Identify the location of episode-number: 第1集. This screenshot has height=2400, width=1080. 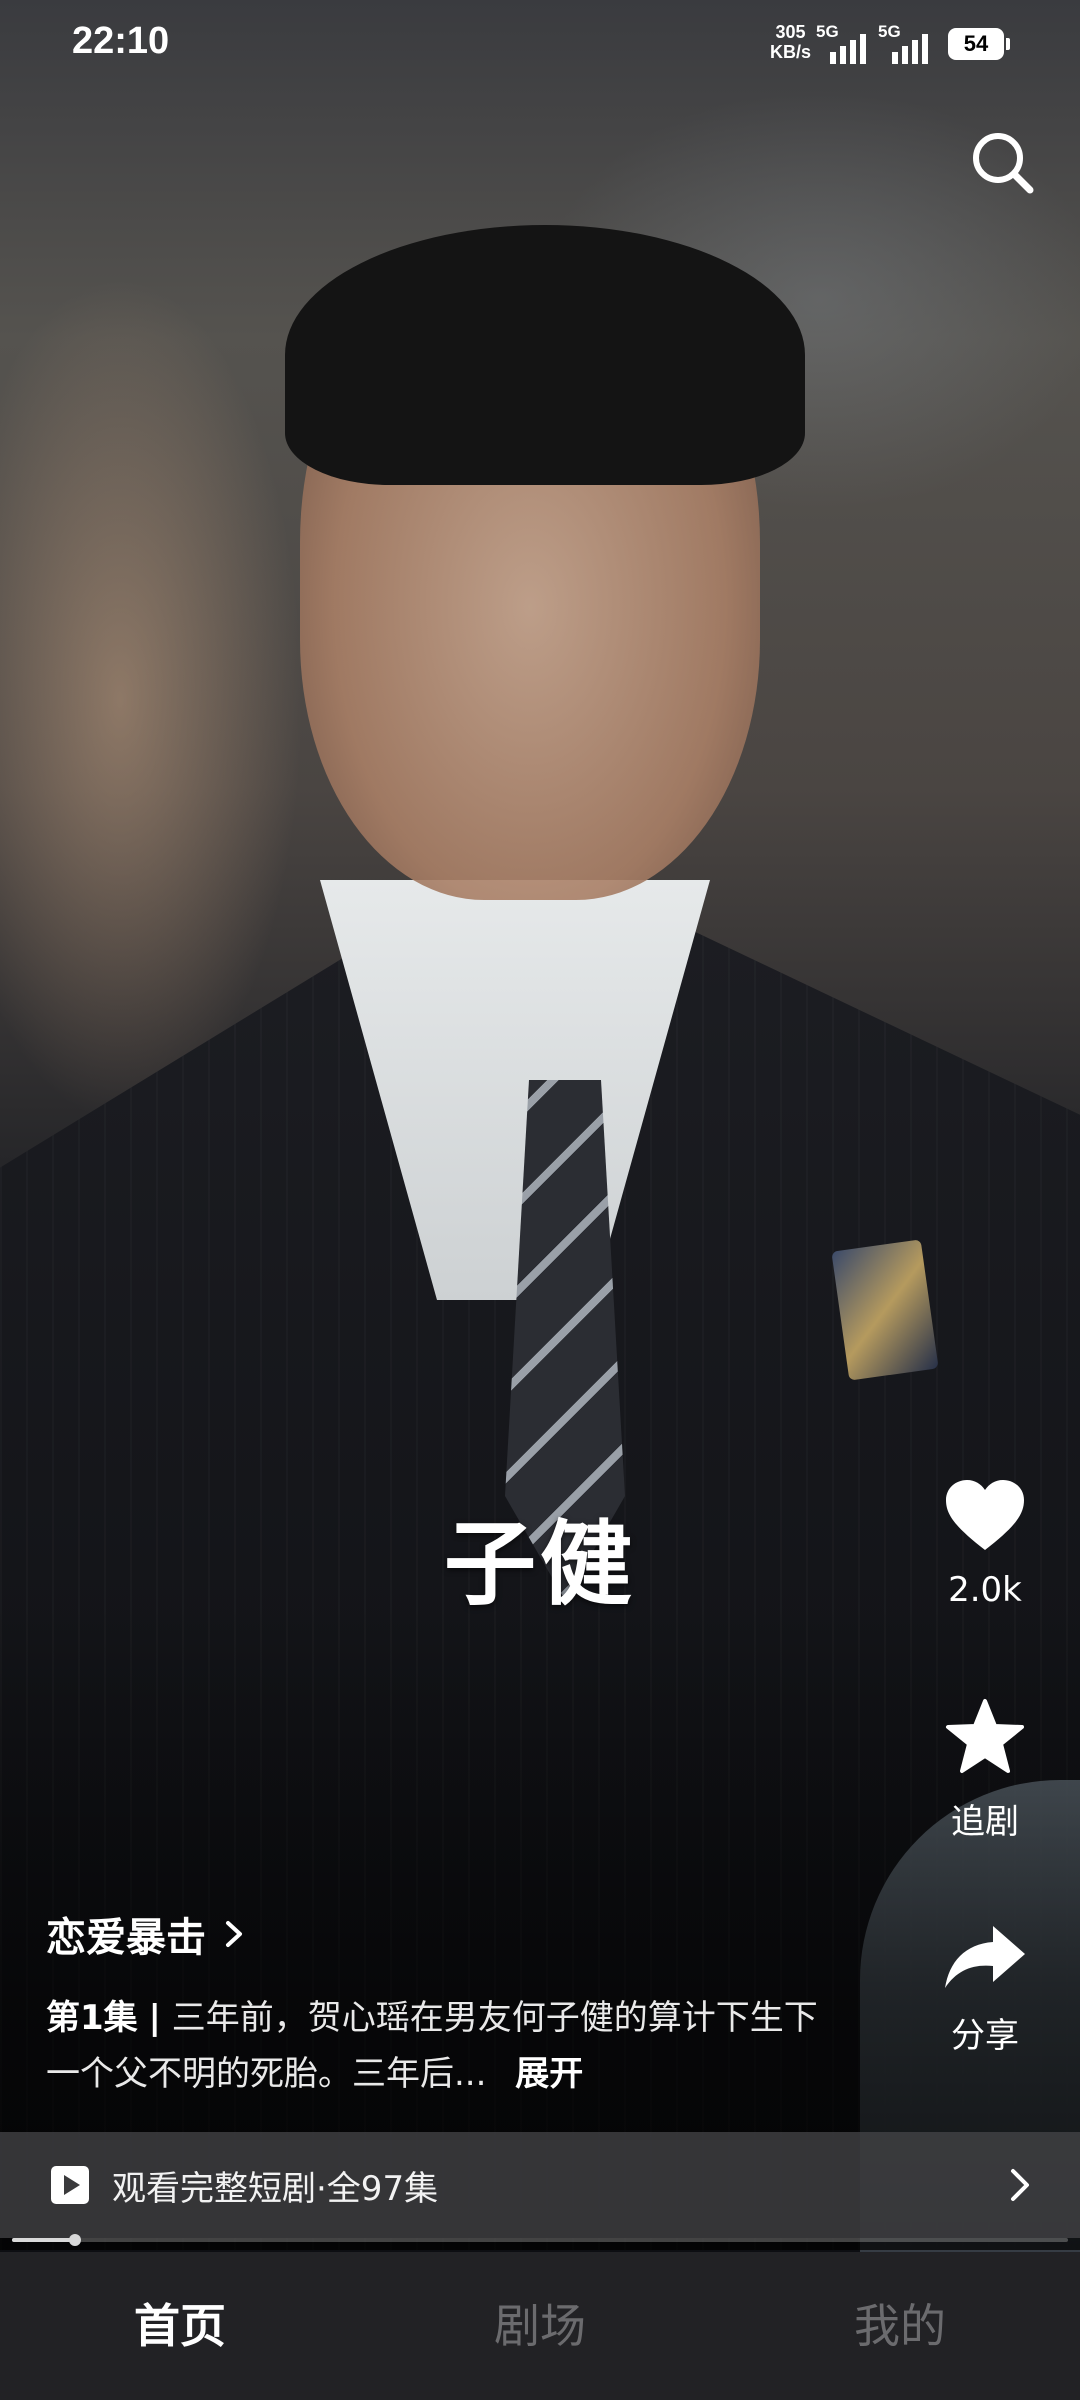
(92, 2018).